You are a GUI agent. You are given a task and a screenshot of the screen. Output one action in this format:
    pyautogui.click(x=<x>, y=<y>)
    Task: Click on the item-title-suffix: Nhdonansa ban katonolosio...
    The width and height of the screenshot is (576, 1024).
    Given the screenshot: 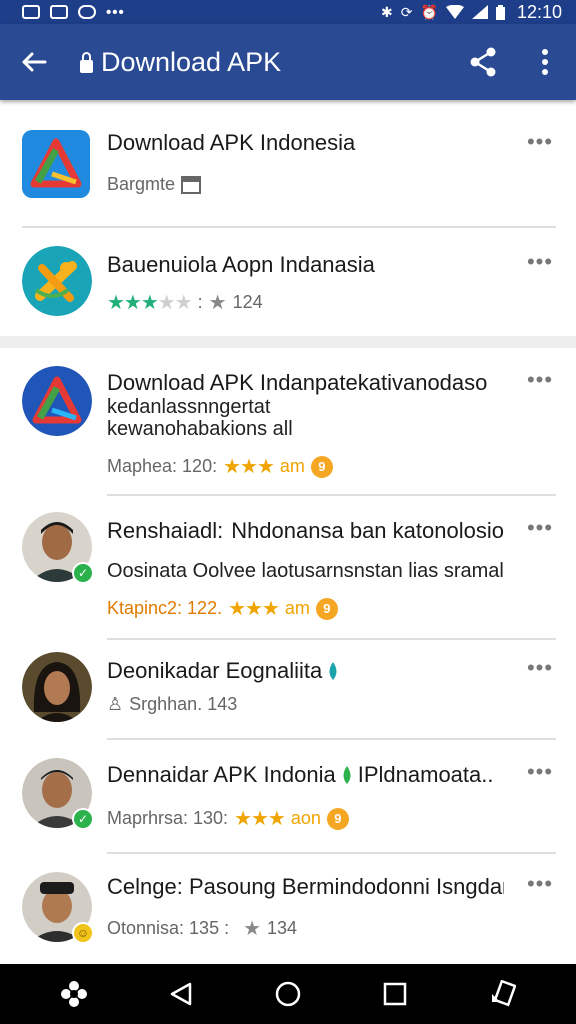 What is the action you would take?
    pyautogui.click(x=367, y=530)
    